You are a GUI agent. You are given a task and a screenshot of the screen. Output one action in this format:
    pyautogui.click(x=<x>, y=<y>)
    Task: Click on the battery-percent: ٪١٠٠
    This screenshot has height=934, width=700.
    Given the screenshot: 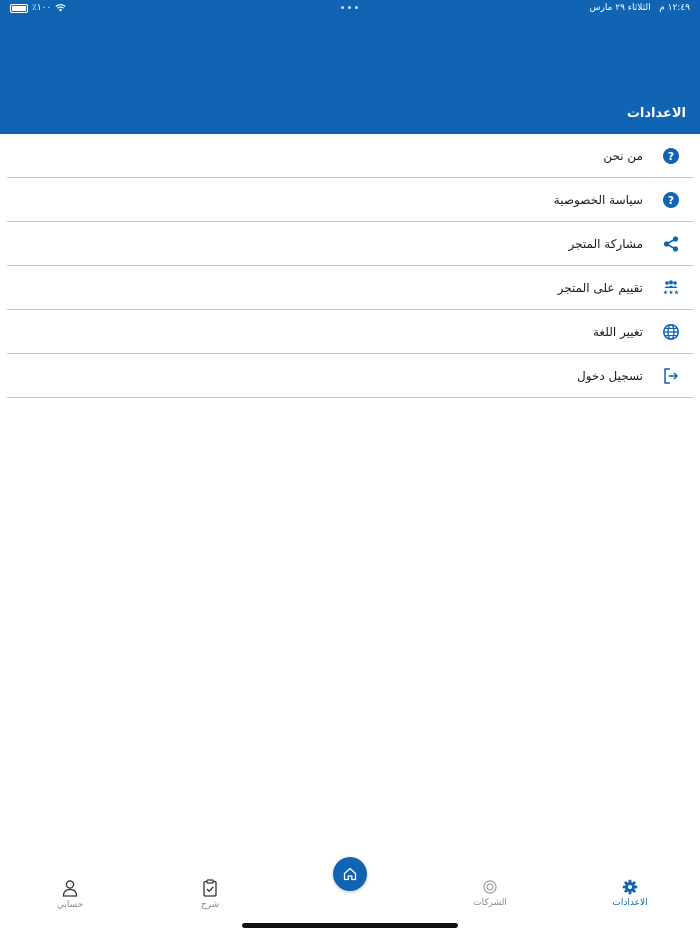 What is the action you would take?
    pyautogui.click(x=42, y=8)
    